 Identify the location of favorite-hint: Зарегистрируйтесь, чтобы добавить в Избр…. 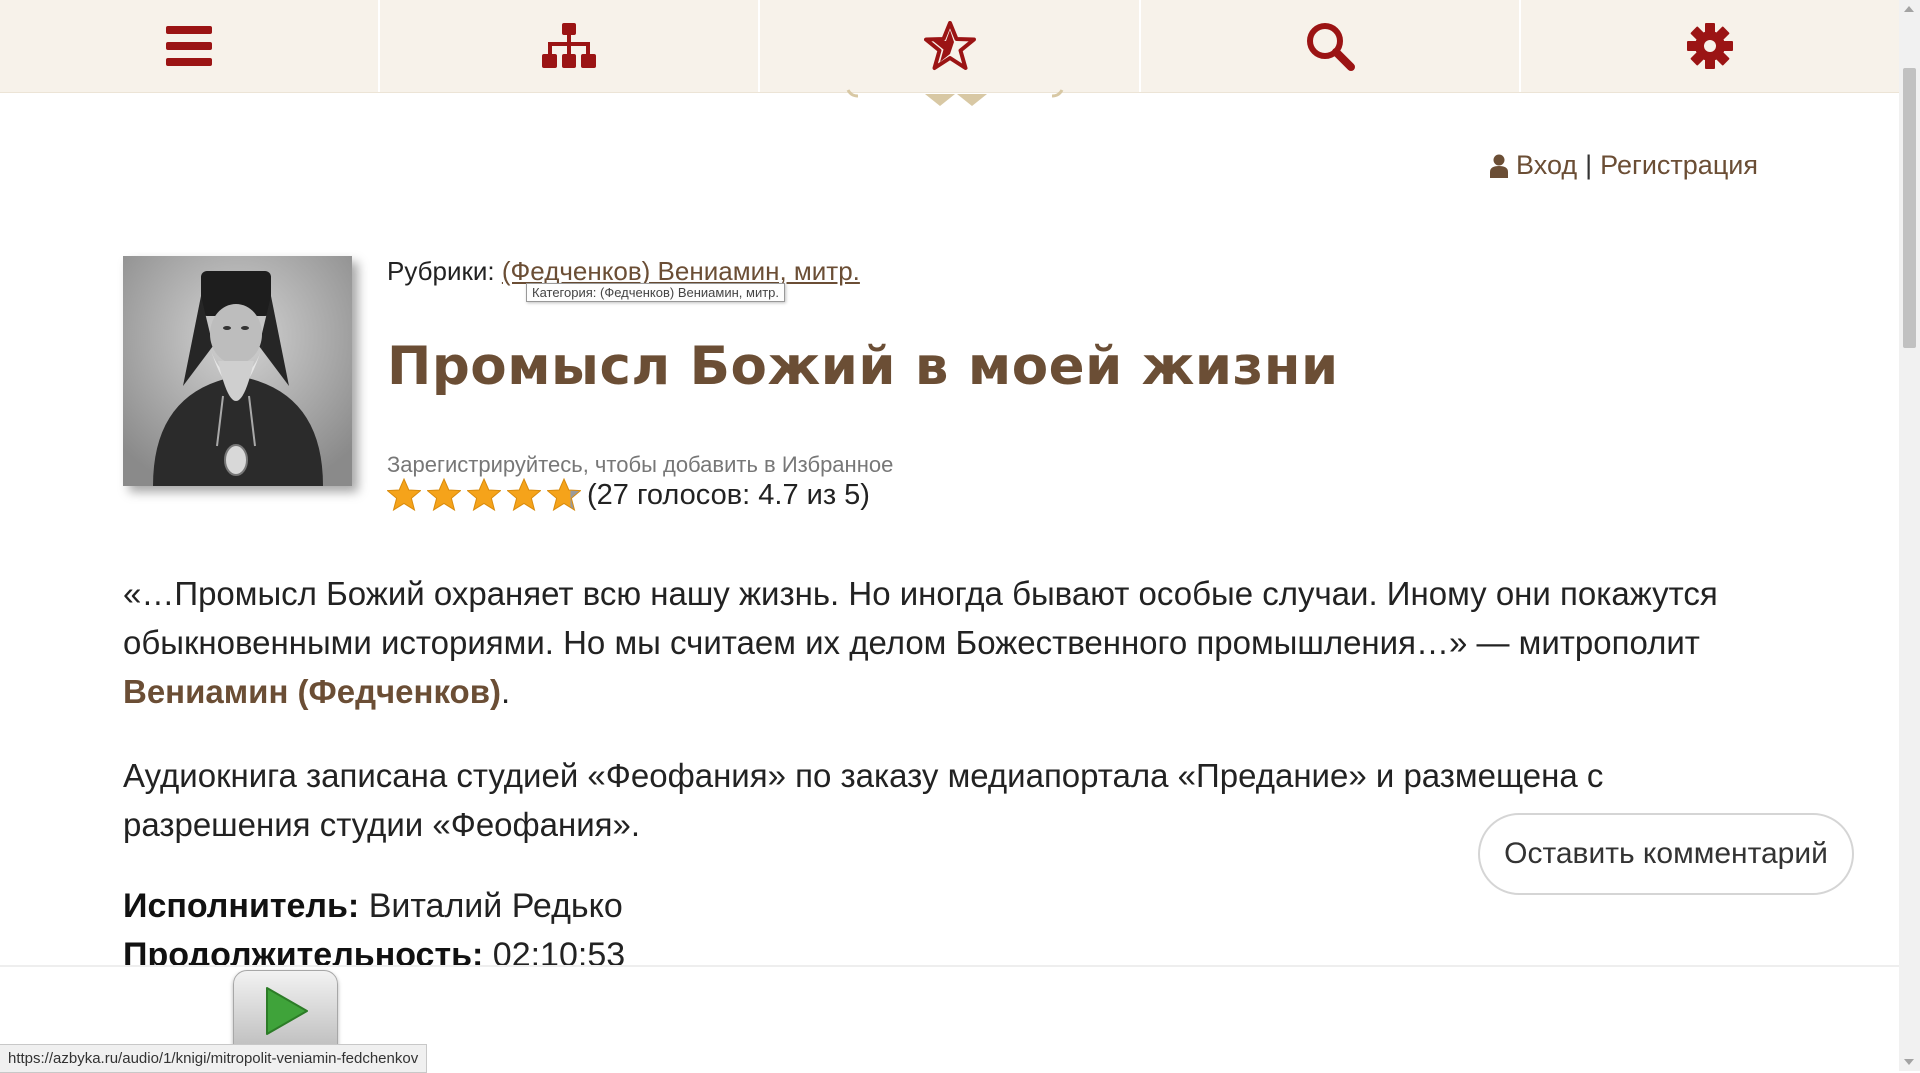
(640, 464).